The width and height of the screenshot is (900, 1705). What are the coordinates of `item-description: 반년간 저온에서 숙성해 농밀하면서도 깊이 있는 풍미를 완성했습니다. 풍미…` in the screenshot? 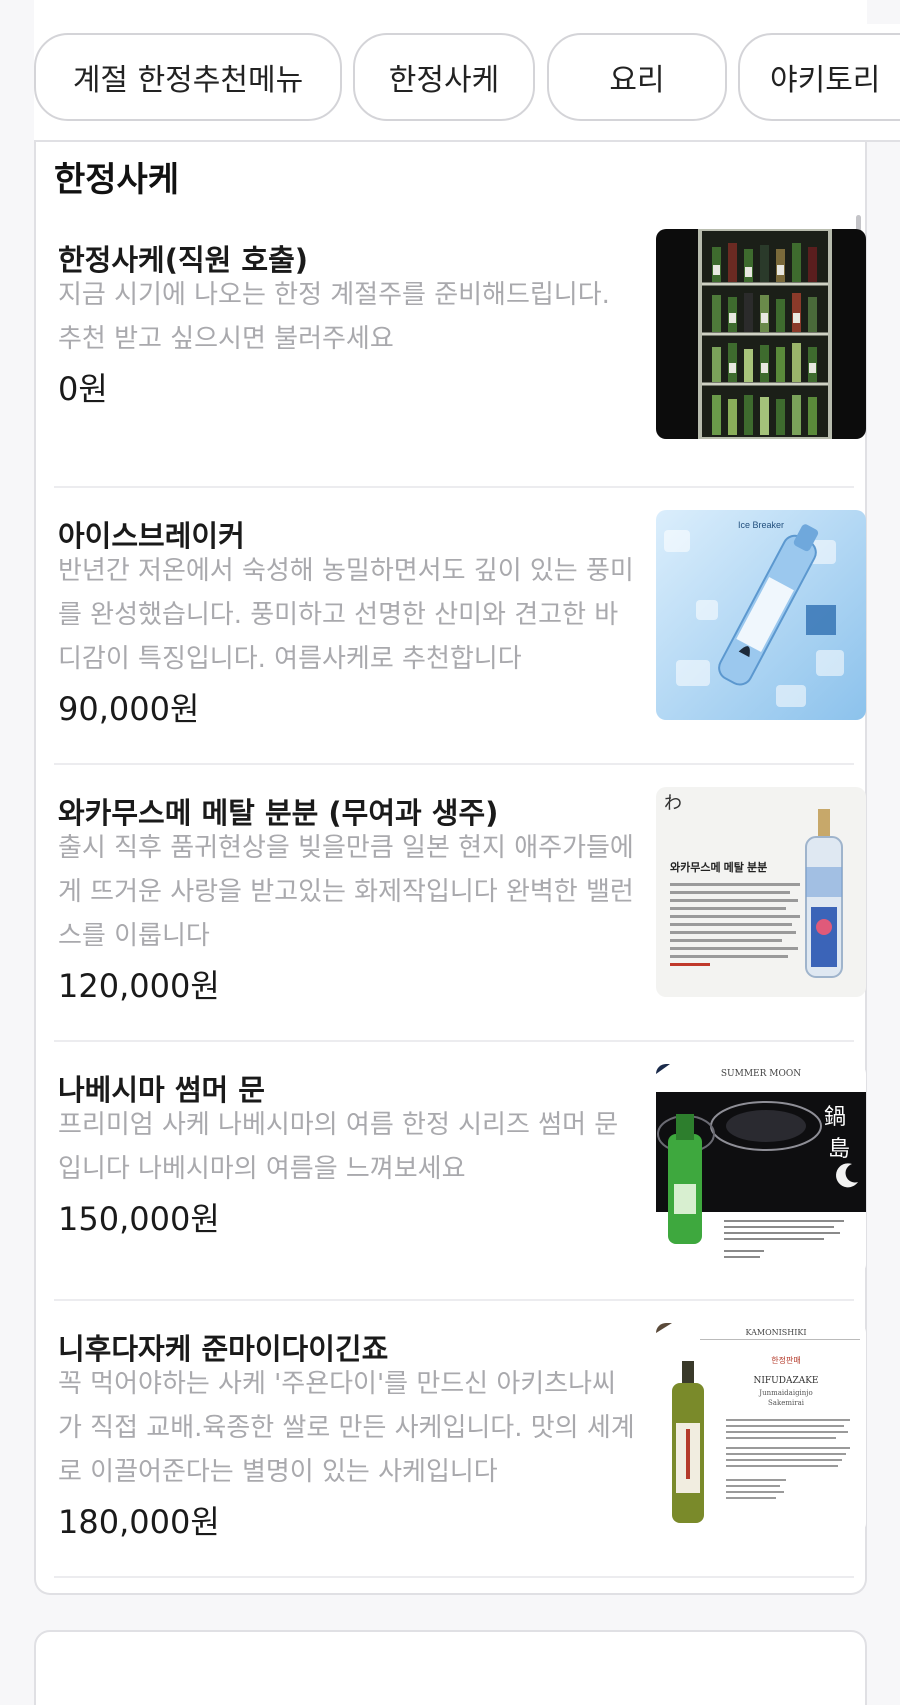 It's located at (346, 615).